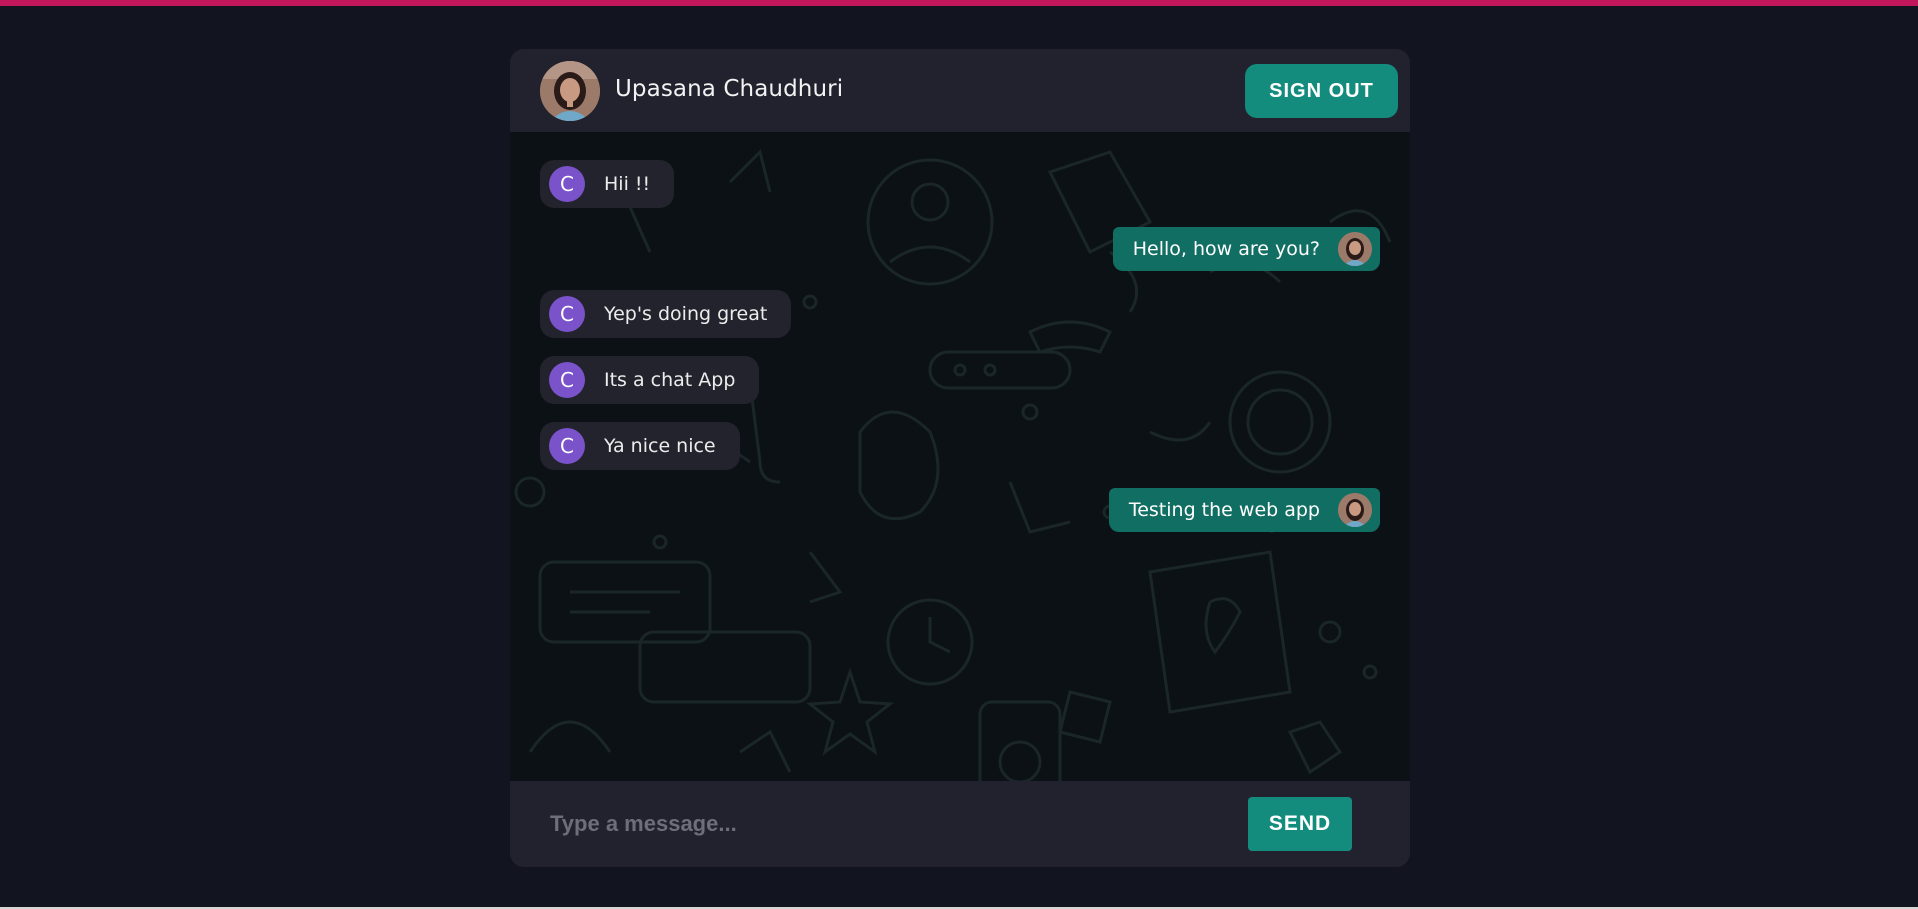  I want to click on message-text: Testing the web app, so click(1224, 510).